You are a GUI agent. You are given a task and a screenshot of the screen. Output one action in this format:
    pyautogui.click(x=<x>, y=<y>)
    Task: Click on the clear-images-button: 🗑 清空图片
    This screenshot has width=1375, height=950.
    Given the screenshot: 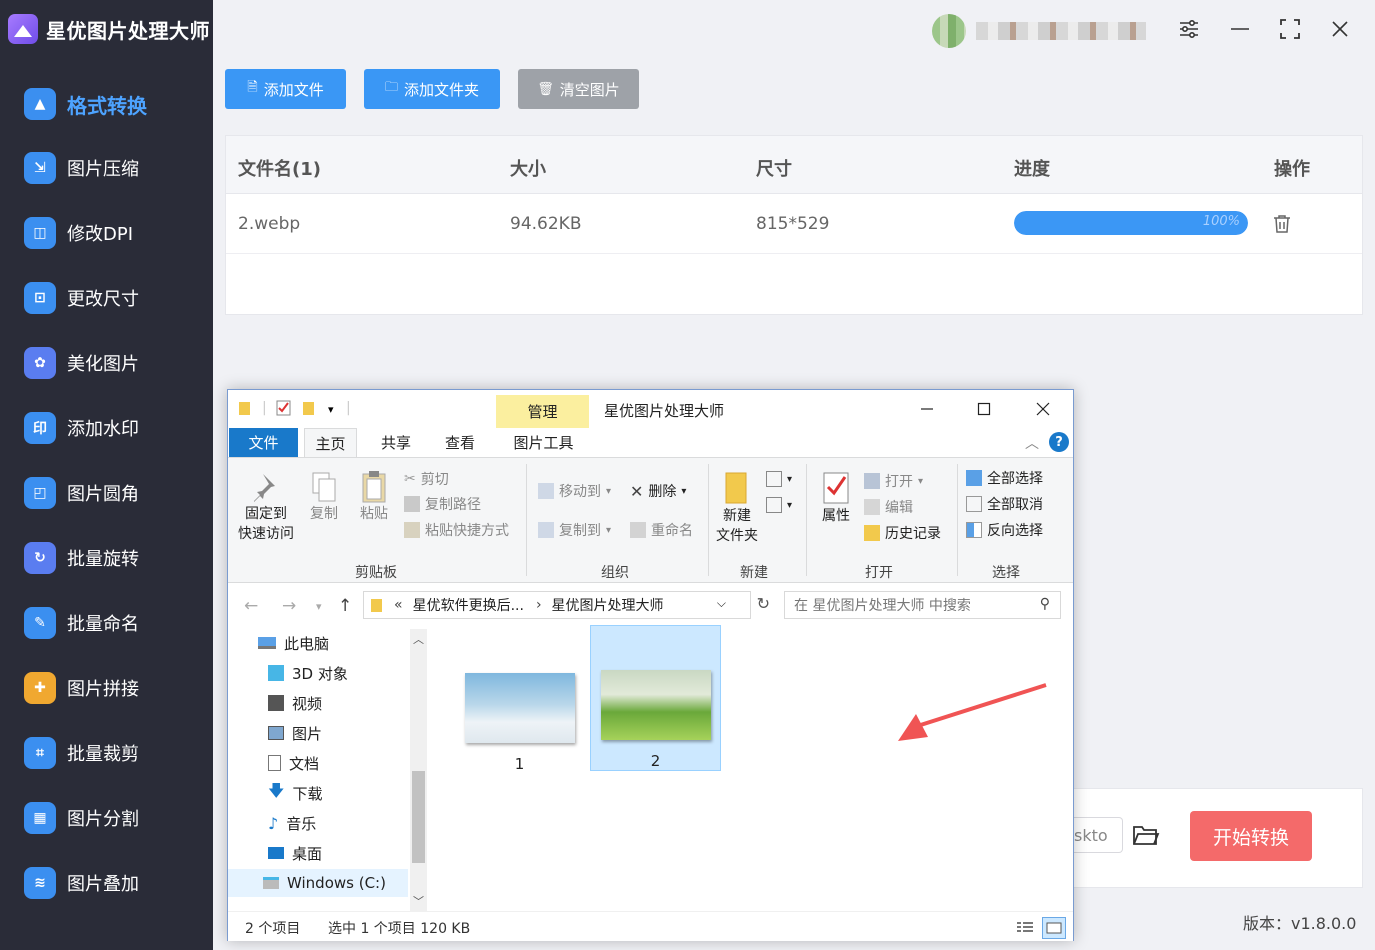 What is the action you would take?
    pyautogui.click(x=578, y=89)
    